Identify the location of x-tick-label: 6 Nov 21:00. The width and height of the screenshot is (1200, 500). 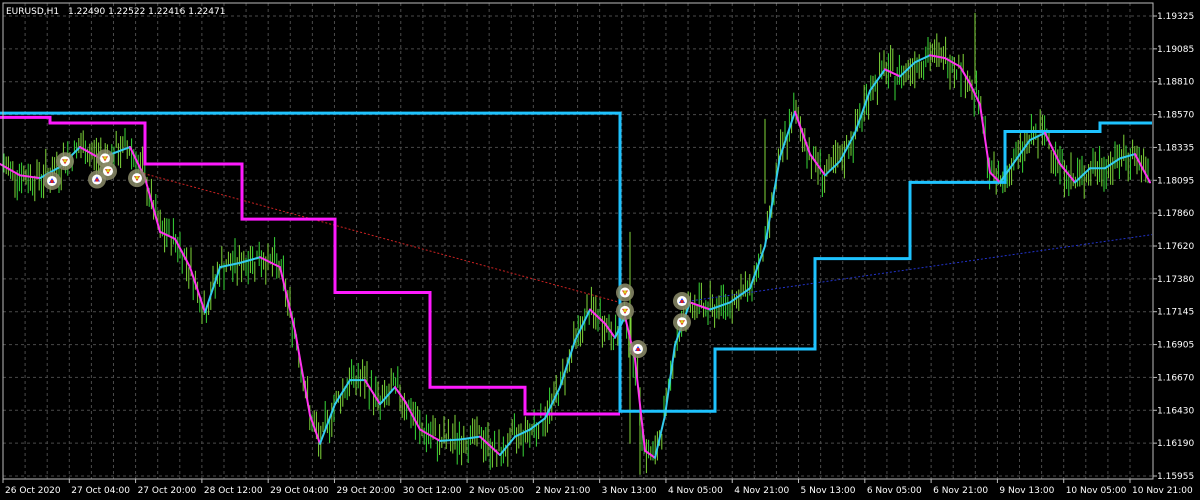
(960, 491).